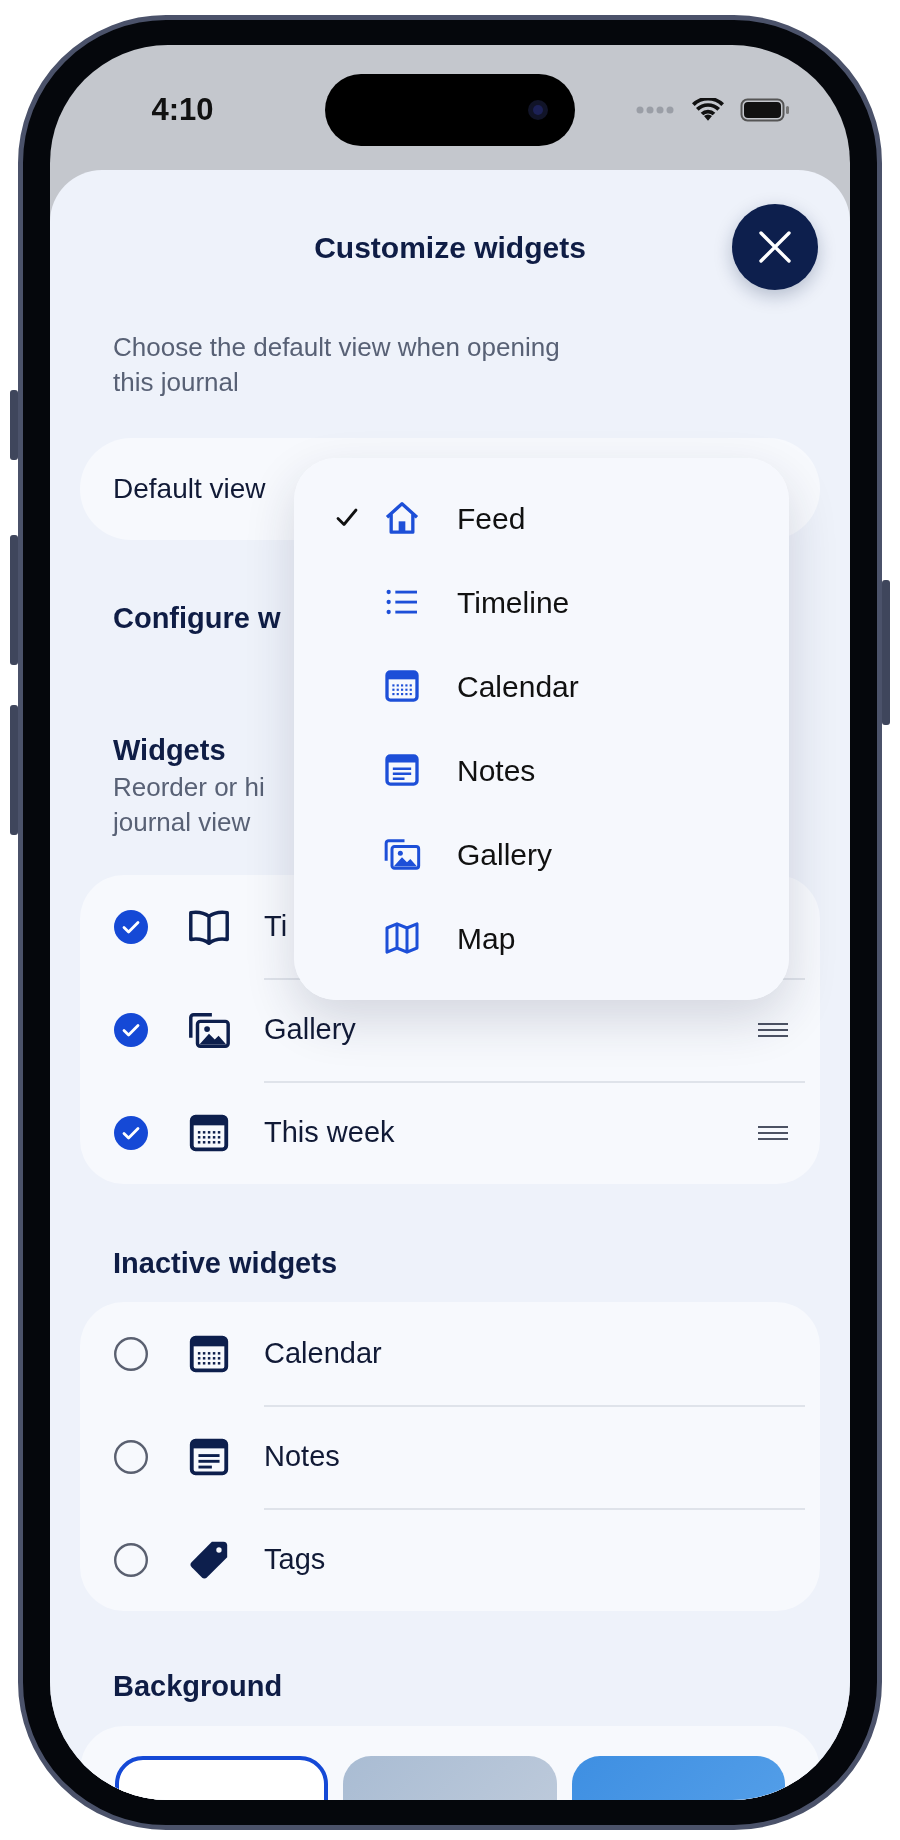  What do you see at coordinates (541, 938) in the screenshot?
I see `menu-item: Map` at bounding box center [541, 938].